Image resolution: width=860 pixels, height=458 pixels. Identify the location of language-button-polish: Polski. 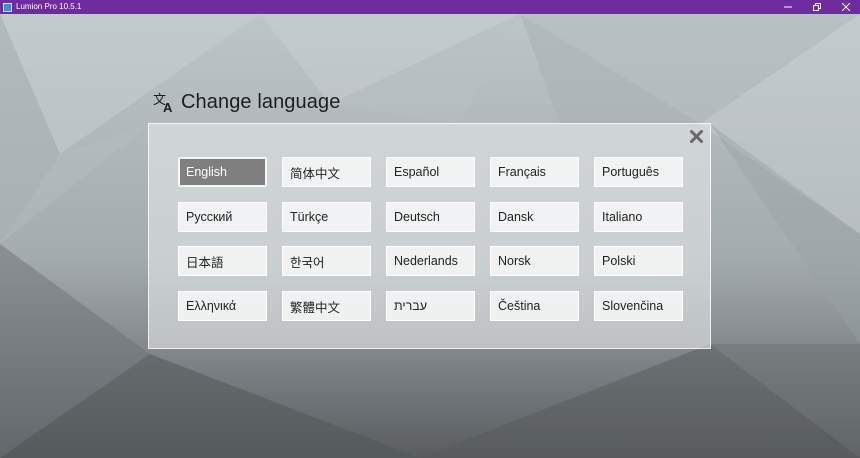
(638, 261).